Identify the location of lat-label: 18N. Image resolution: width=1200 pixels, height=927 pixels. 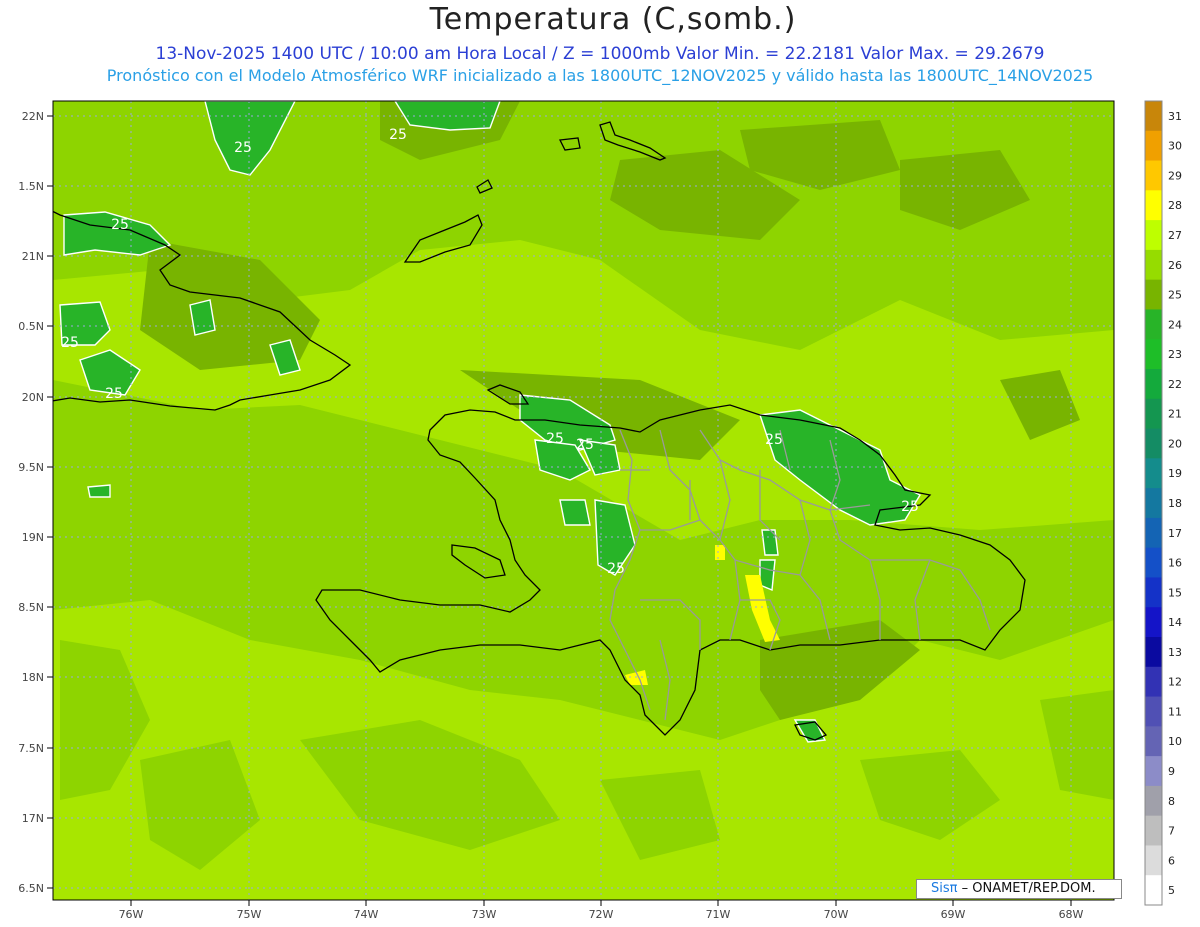
(33, 677).